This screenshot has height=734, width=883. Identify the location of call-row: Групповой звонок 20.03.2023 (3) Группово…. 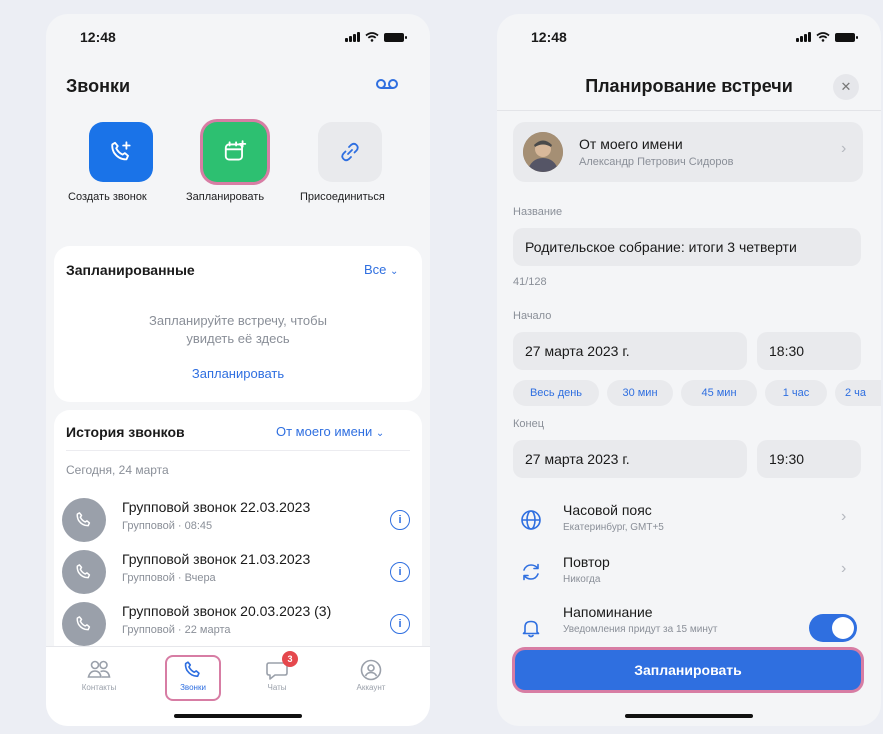
(237, 624).